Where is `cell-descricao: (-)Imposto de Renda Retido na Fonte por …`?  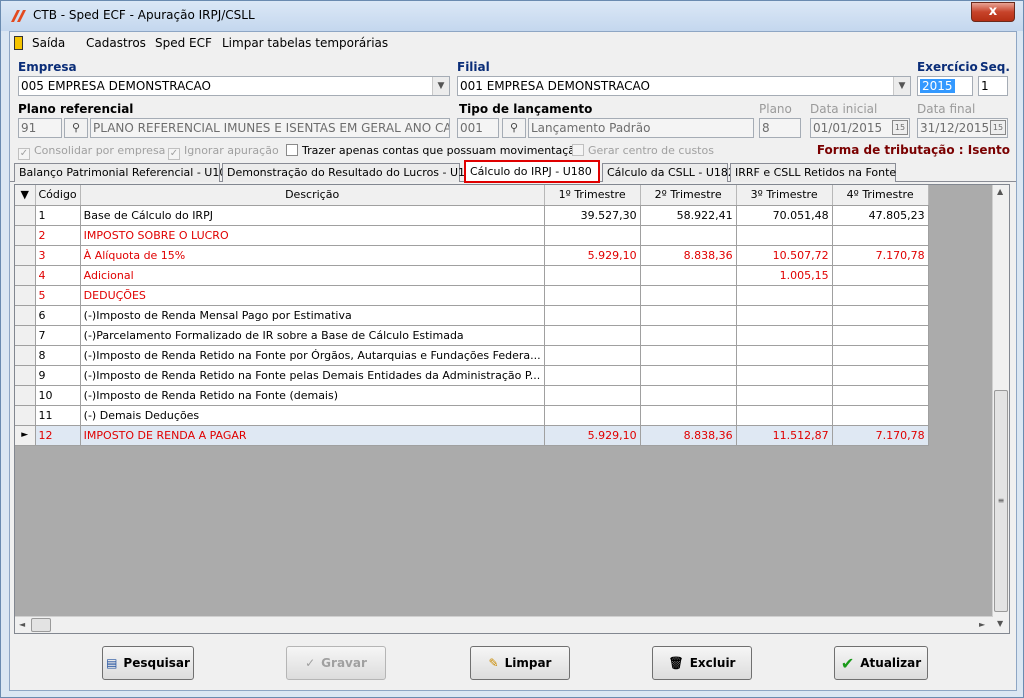
cell-descricao: (-)Imposto de Renda Retido na Fonte por … is located at coordinates (312, 355).